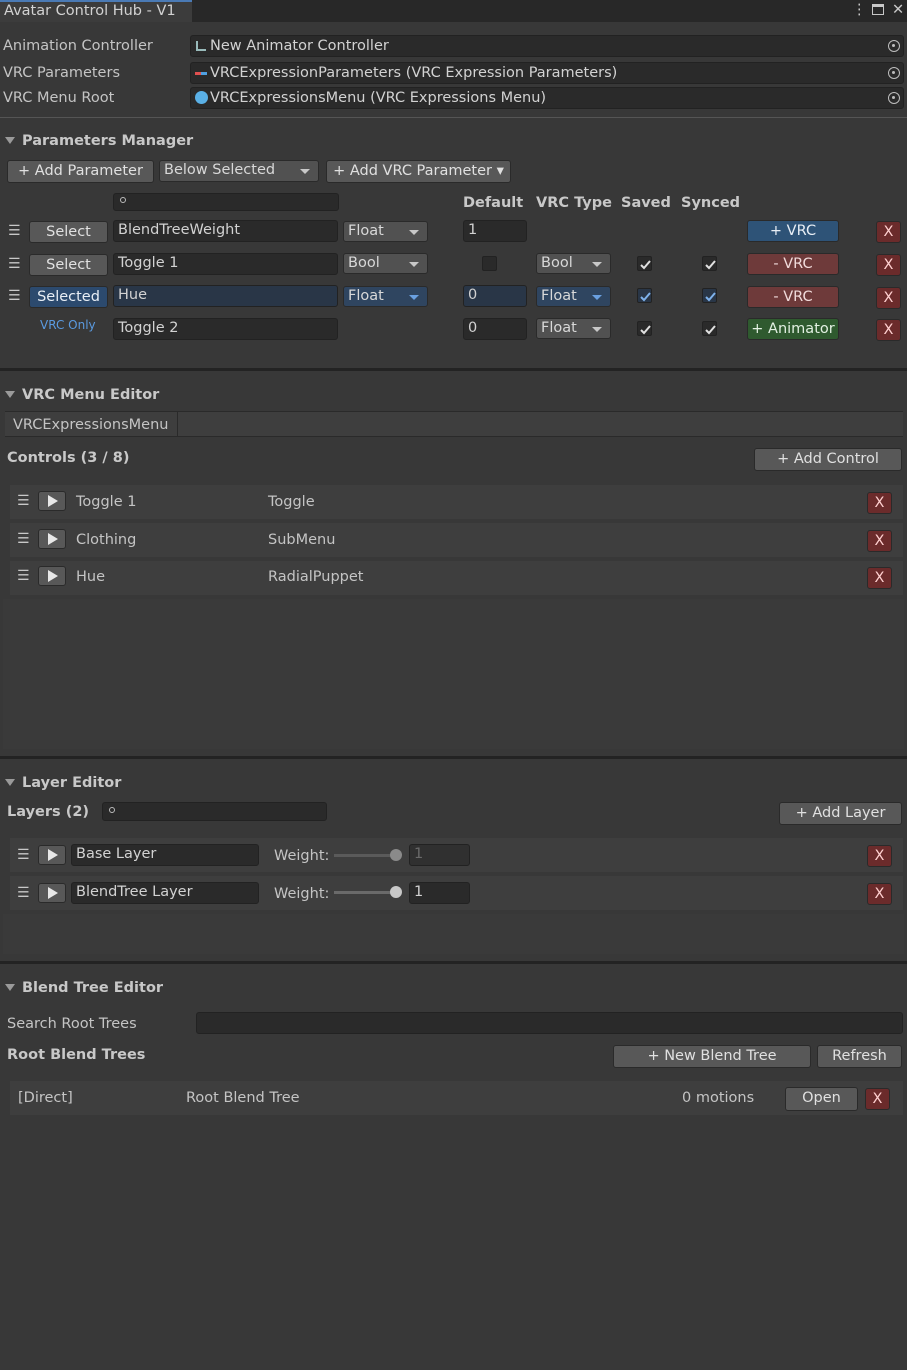 The width and height of the screenshot is (907, 1370). Describe the element at coordinates (859, 1056) in the screenshot. I see `refresh-button: Refresh` at that location.